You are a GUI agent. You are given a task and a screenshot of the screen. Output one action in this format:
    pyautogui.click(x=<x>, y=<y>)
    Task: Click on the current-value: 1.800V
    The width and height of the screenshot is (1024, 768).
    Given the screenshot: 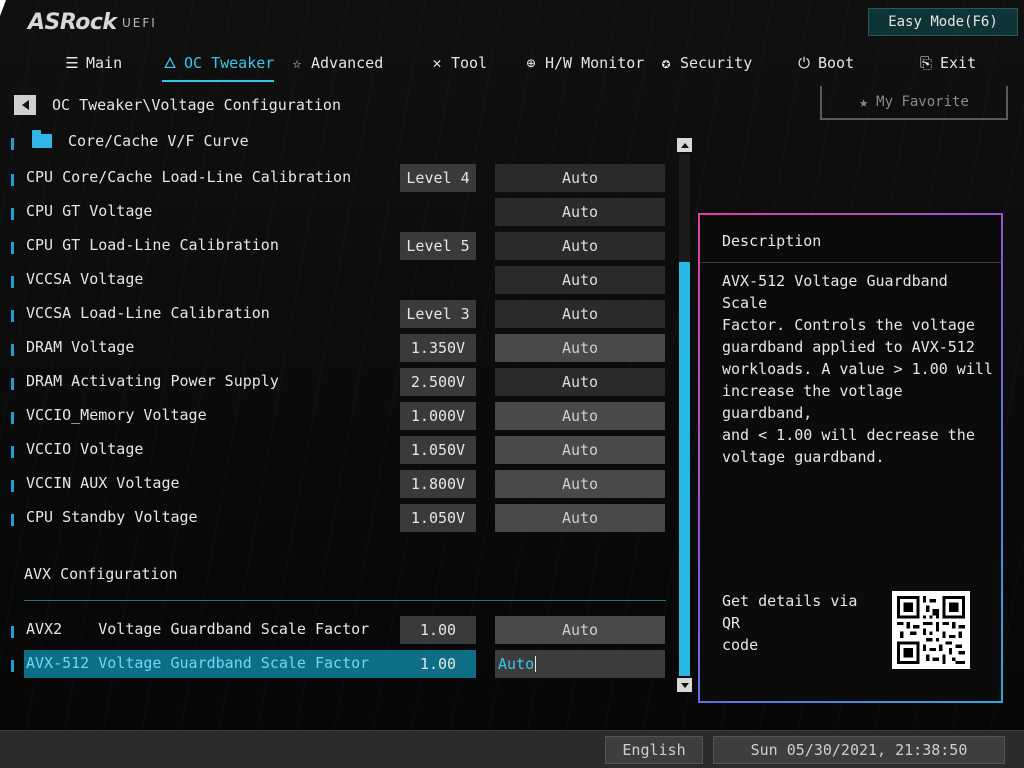 What is the action you would take?
    pyautogui.click(x=438, y=484)
    